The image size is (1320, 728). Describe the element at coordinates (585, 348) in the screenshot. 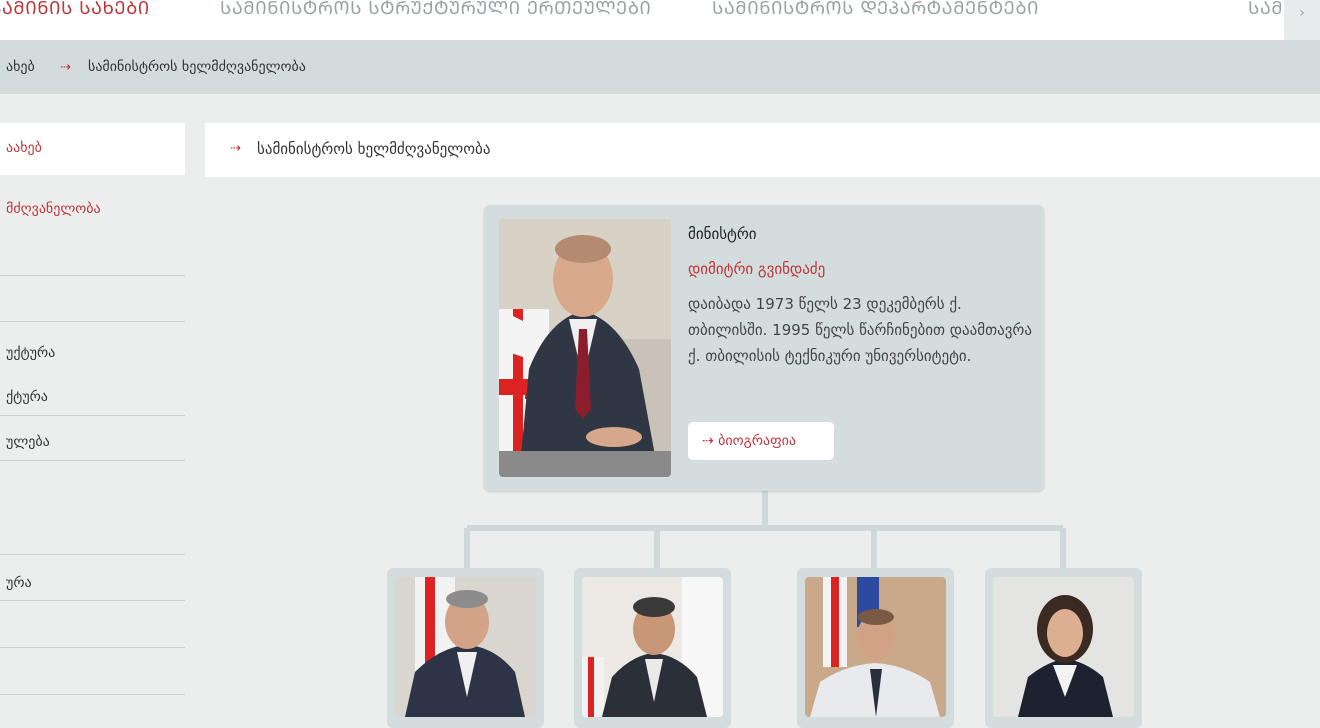

I see `minister-photo` at that location.